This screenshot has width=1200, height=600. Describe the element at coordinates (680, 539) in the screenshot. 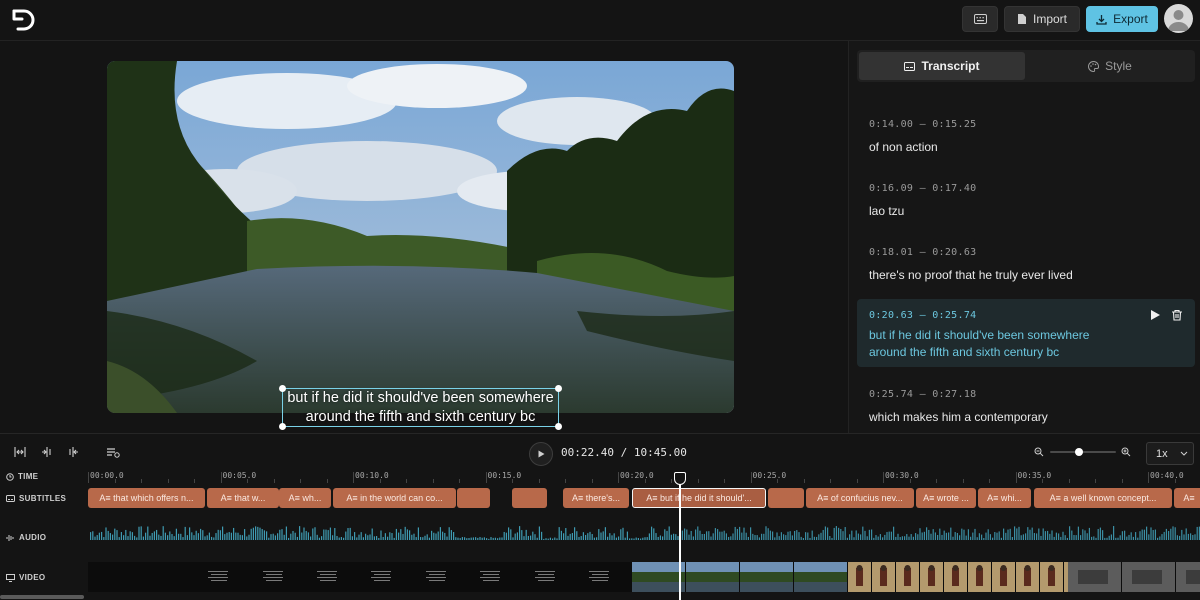

I see `playhead` at that location.